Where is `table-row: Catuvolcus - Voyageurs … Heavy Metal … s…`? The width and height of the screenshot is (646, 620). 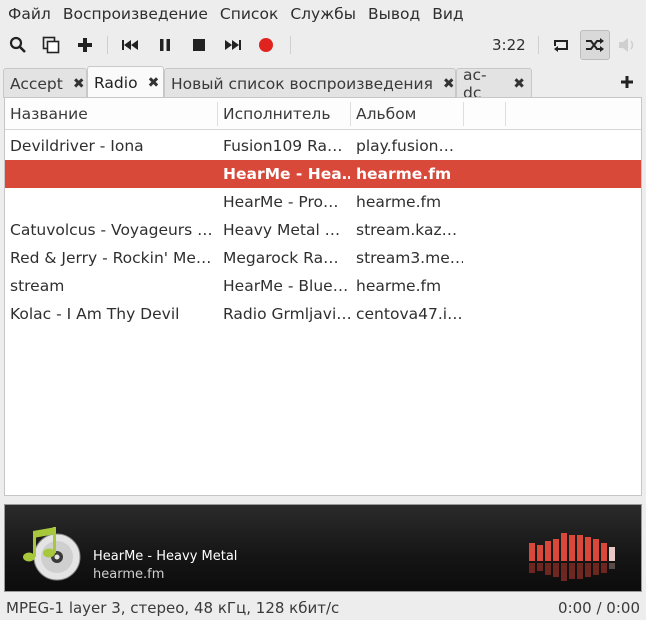 table-row: Catuvolcus - Voyageurs … Heavy Metal … s… is located at coordinates (323, 230).